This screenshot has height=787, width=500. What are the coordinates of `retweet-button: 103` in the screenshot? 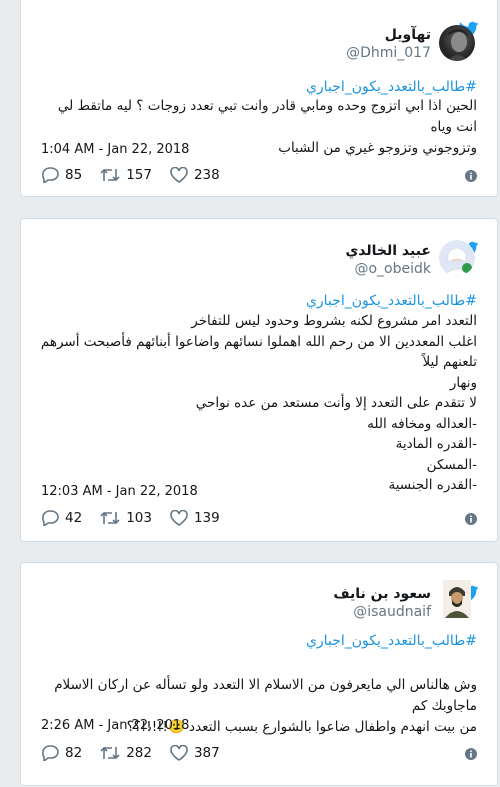 It's located at (126, 518).